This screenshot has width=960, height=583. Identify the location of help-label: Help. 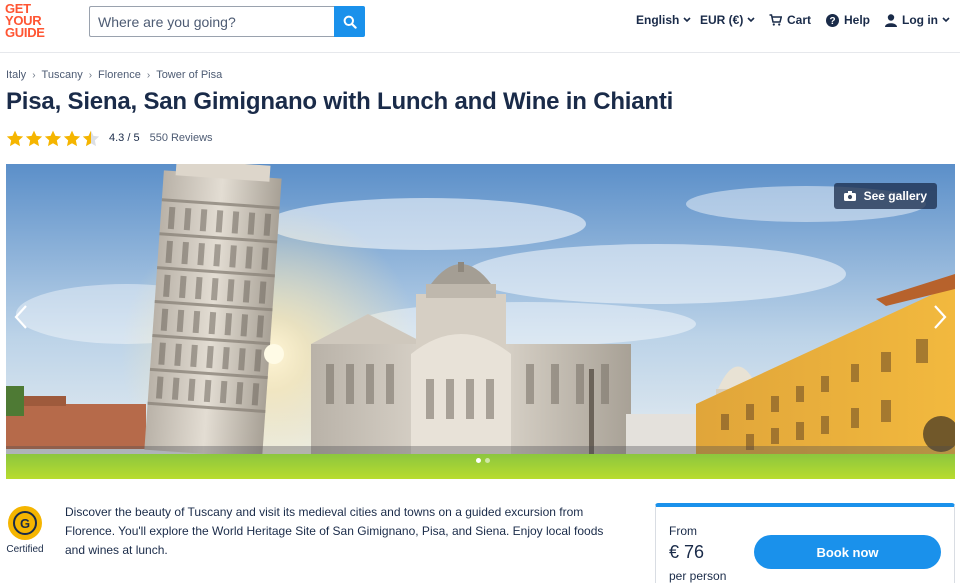
(857, 20).